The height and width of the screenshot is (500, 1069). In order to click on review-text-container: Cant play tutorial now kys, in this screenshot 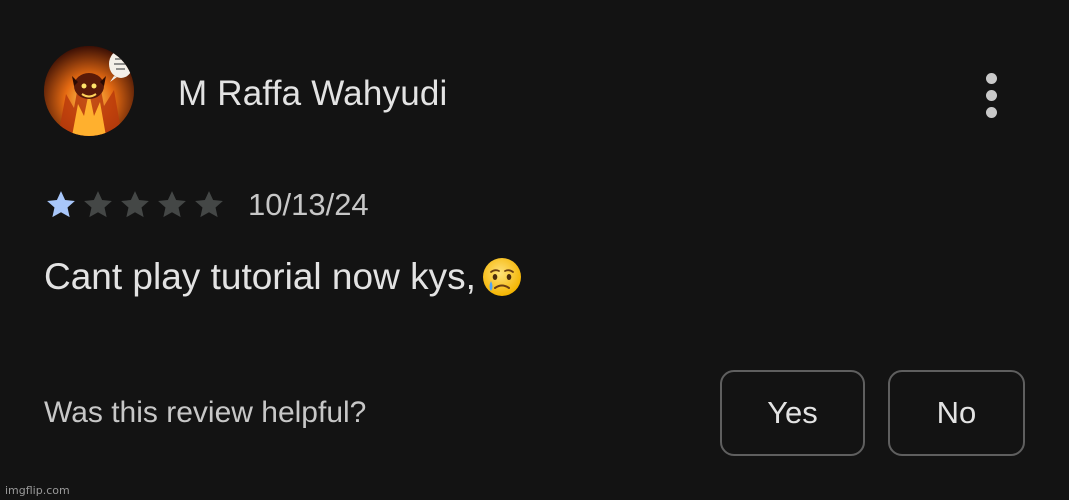, I will do `click(284, 277)`.